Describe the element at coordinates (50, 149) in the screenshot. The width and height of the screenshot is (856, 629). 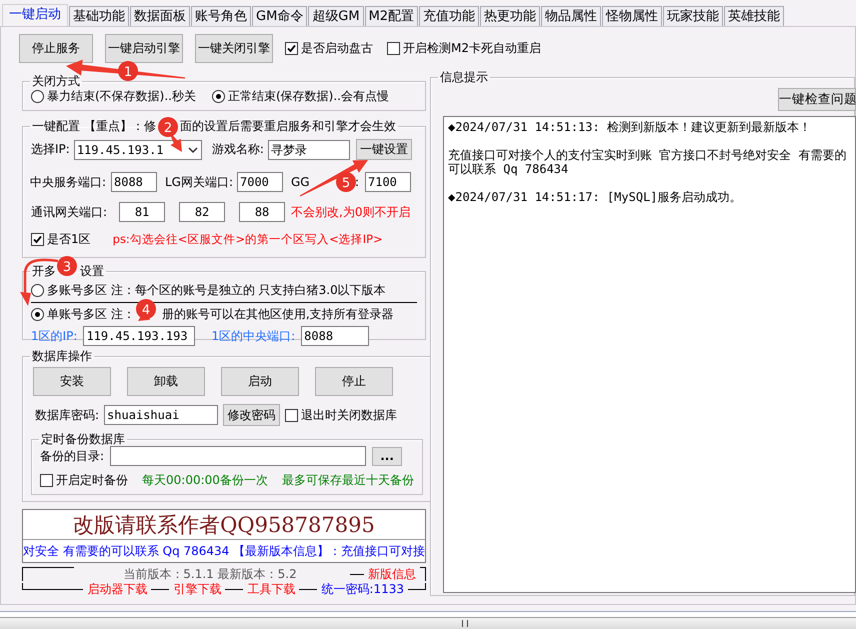
I see `field-label: 选择IP:` at that location.